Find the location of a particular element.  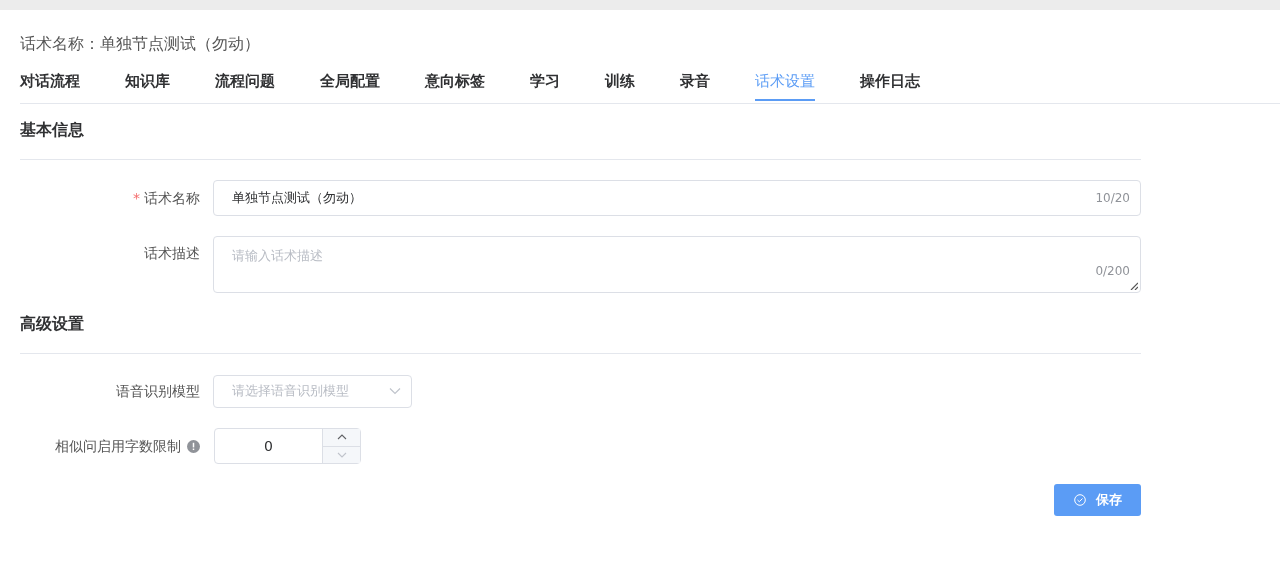

tab: 训练 is located at coordinates (620, 85).